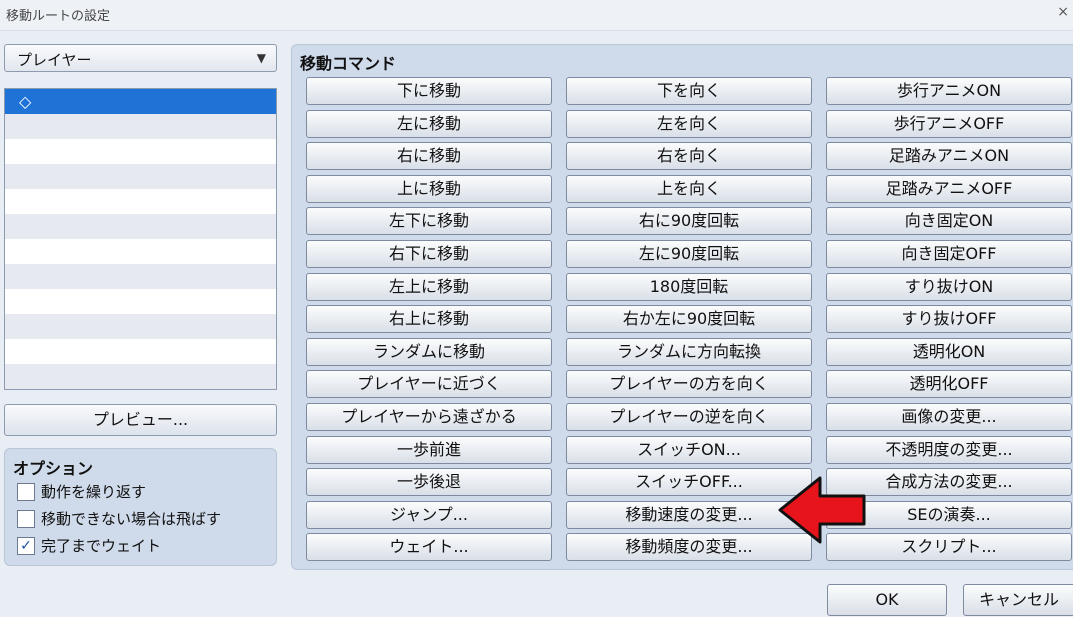  Describe the element at coordinates (949, 123) in the screenshot. I see `move-command-button: 歩行アニメOFF` at that location.